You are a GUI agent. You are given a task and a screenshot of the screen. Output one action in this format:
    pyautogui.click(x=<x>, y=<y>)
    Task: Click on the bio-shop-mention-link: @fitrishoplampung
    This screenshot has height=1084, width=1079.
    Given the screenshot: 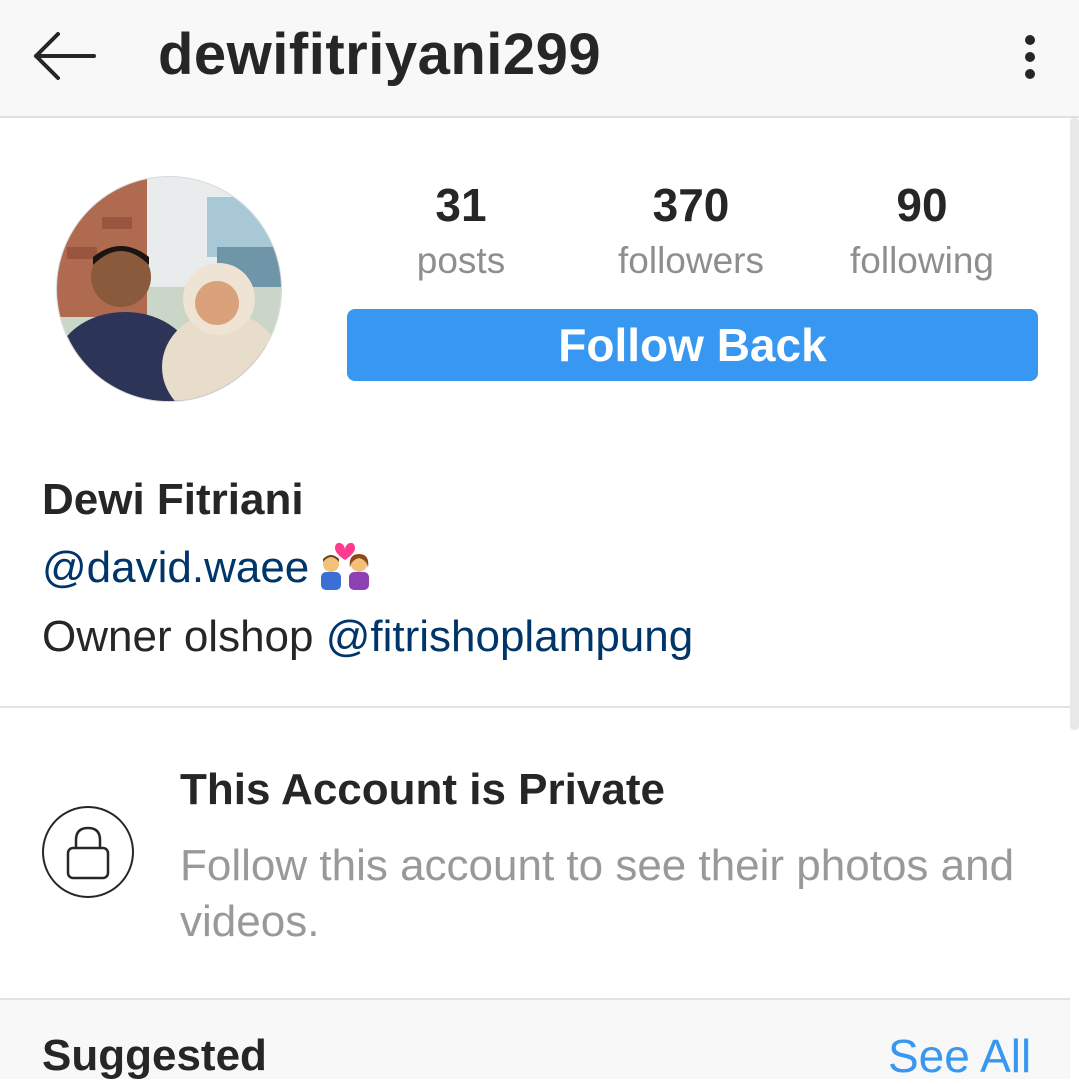 What is the action you would take?
    pyautogui.click(x=510, y=636)
    